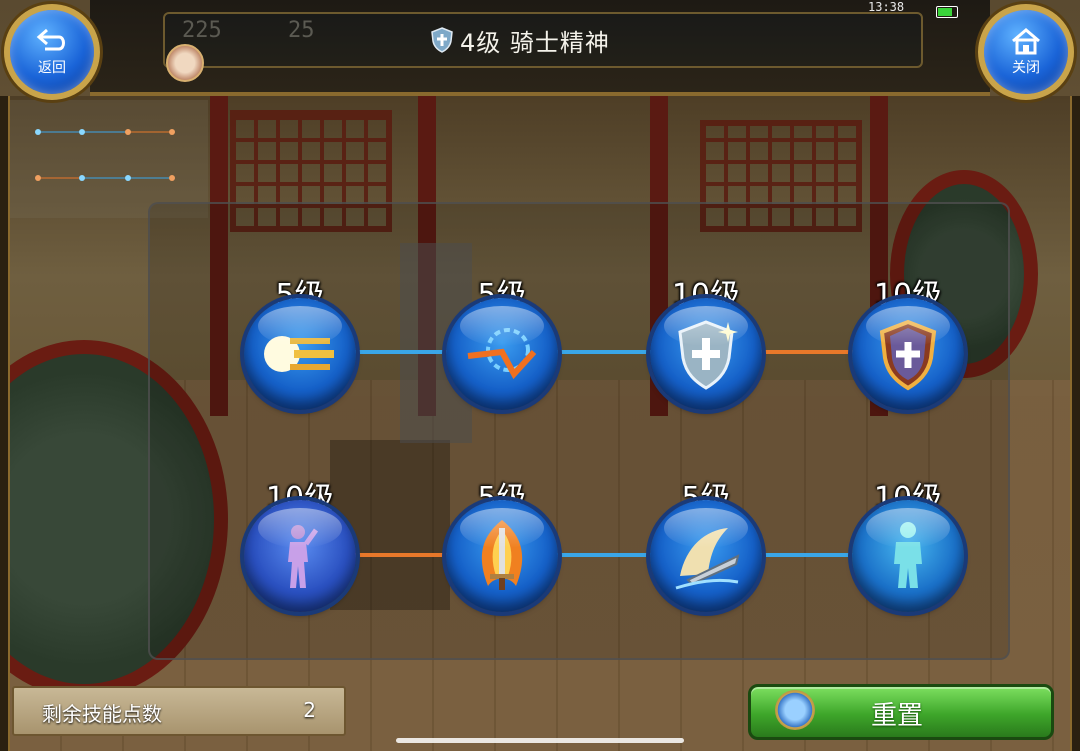  I want to click on back-arrow-icon, so click(50, 39).